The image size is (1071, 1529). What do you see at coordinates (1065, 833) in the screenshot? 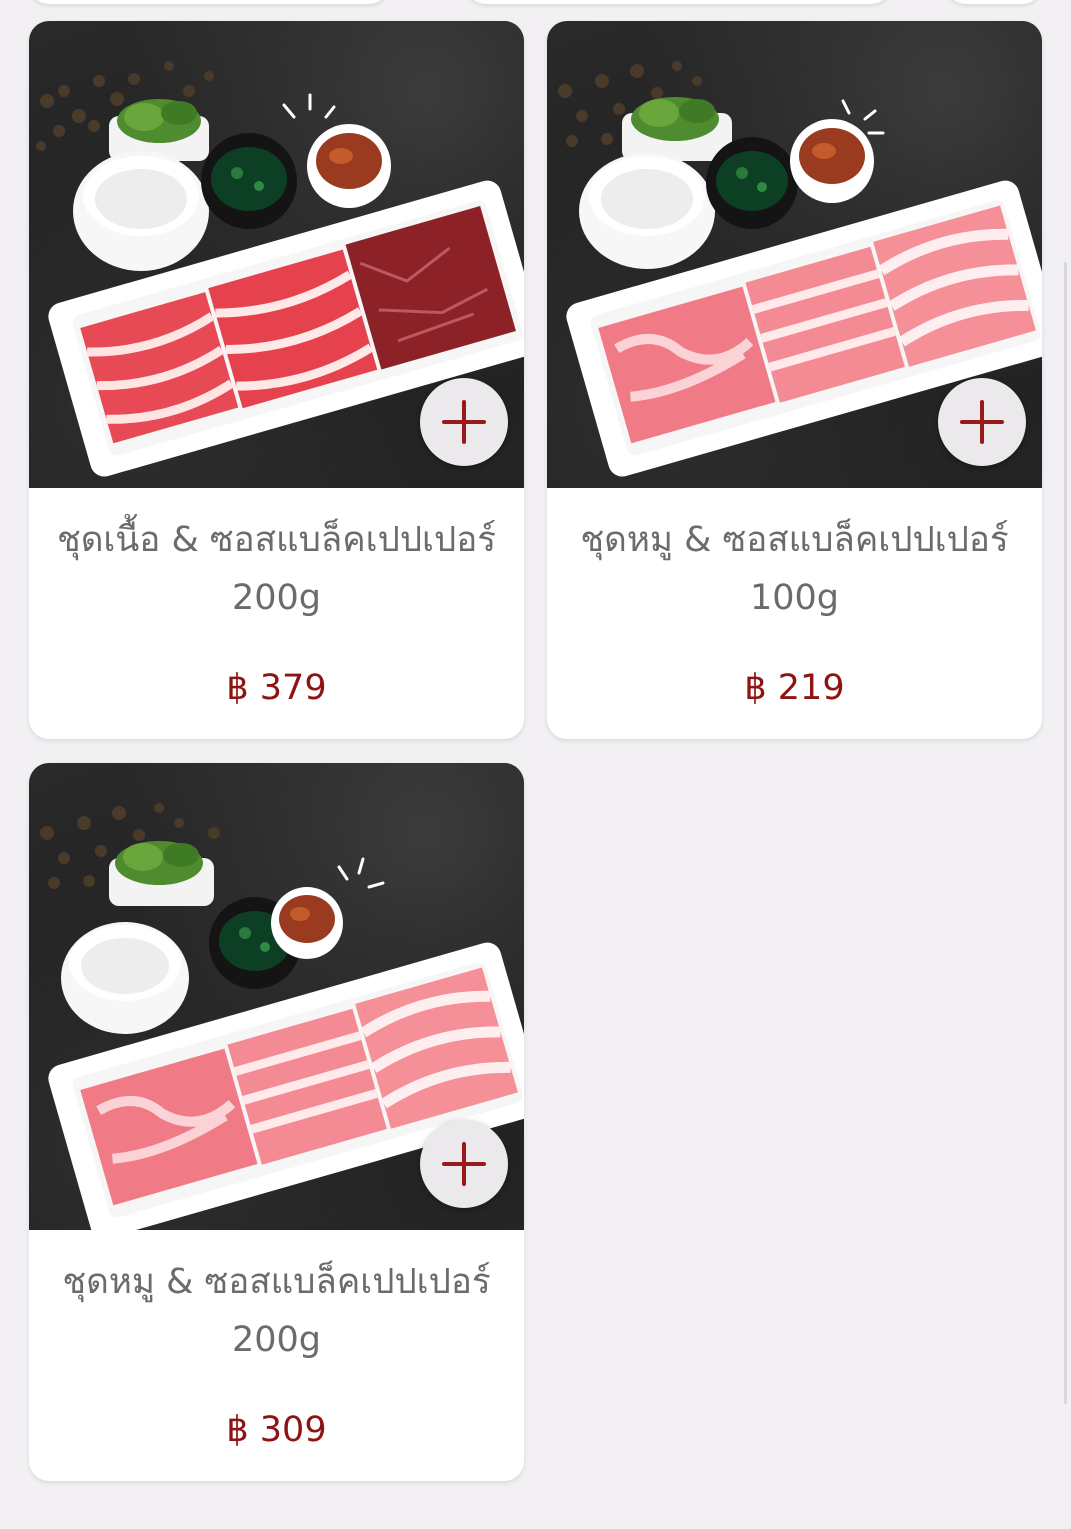
I see `scrollbar` at bounding box center [1065, 833].